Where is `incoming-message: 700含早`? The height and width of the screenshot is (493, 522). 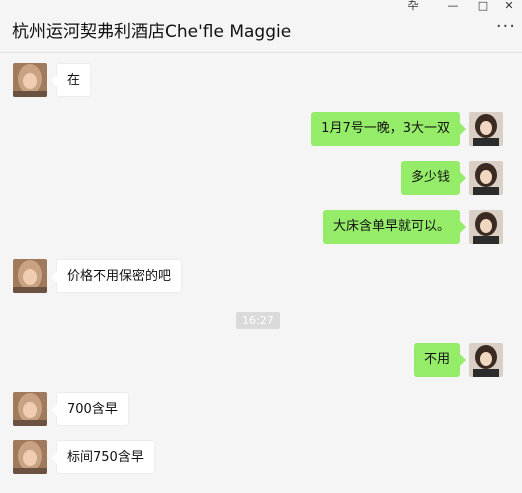
incoming-message: 700含早 is located at coordinates (90, 409).